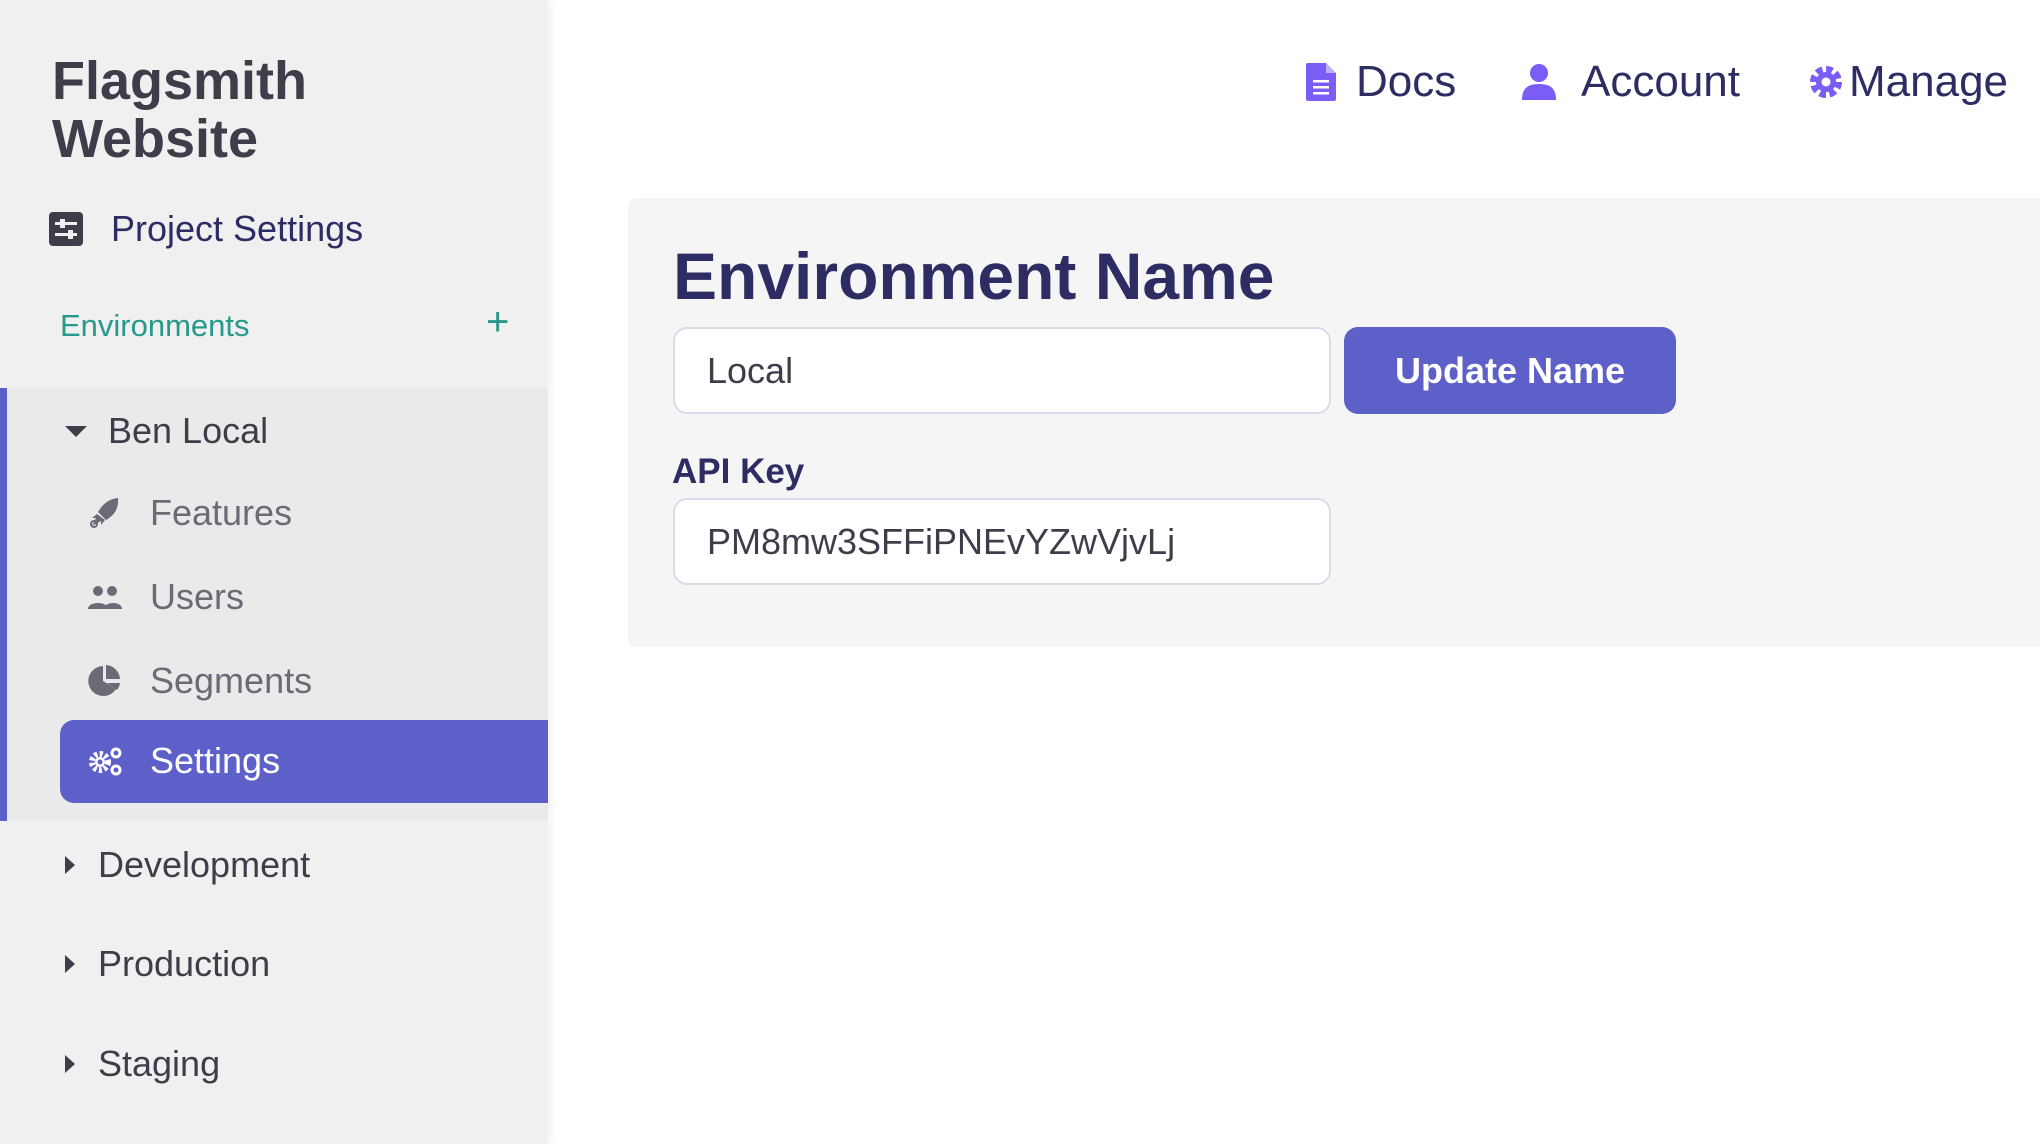 This screenshot has width=2040, height=1144. I want to click on sidebar-item-label: Settings, so click(215, 760).